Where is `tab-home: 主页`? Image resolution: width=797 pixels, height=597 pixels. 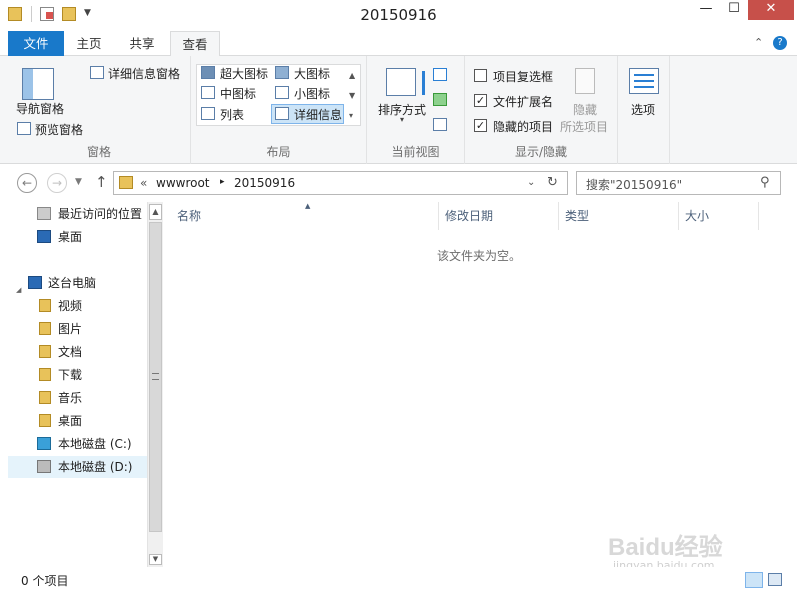 tab-home: 主页 is located at coordinates (89, 43).